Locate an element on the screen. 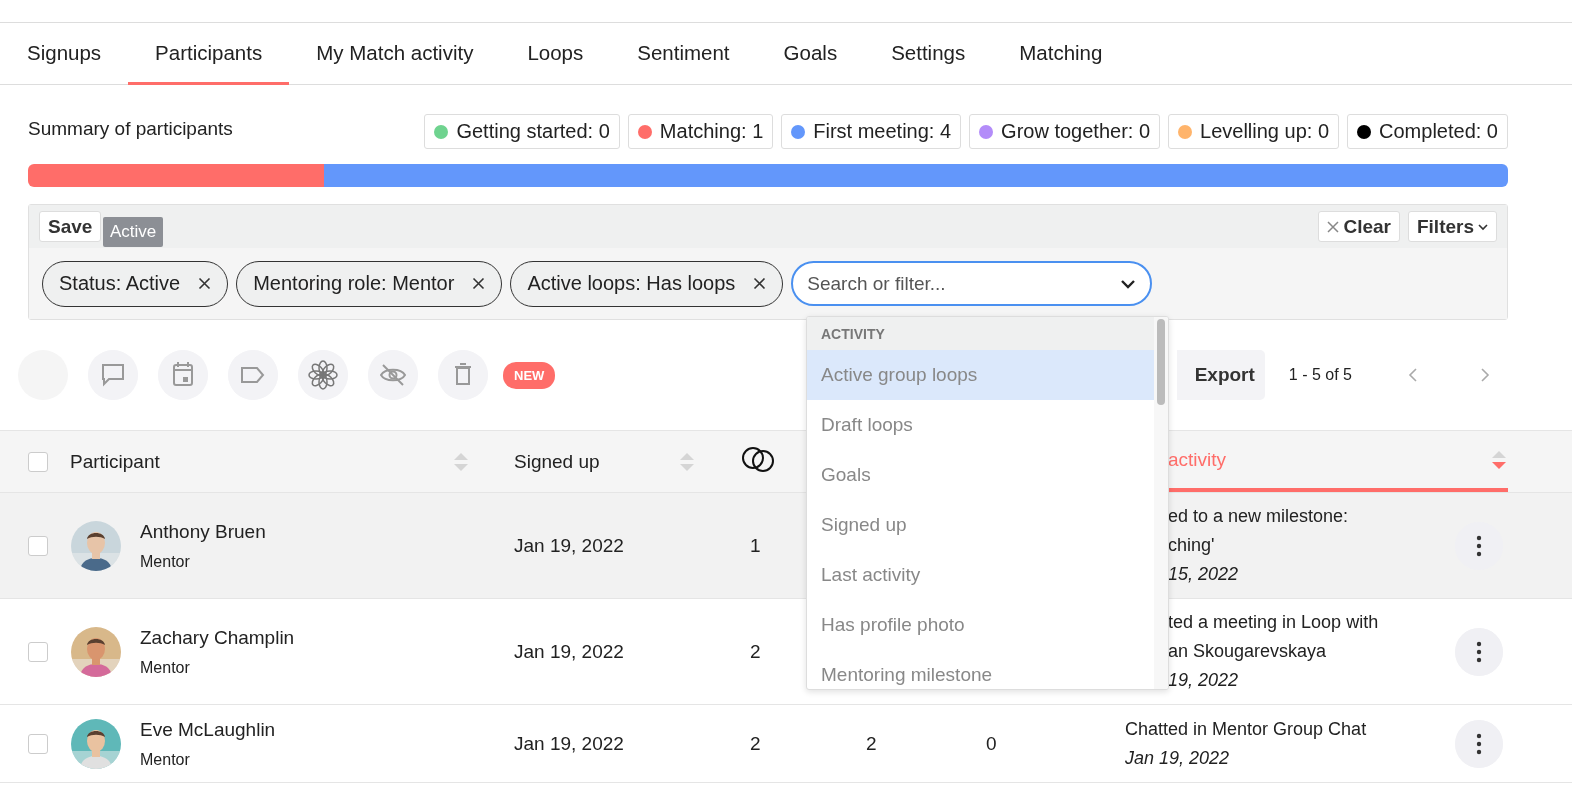  rings-icon is located at coordinates (758, 459).